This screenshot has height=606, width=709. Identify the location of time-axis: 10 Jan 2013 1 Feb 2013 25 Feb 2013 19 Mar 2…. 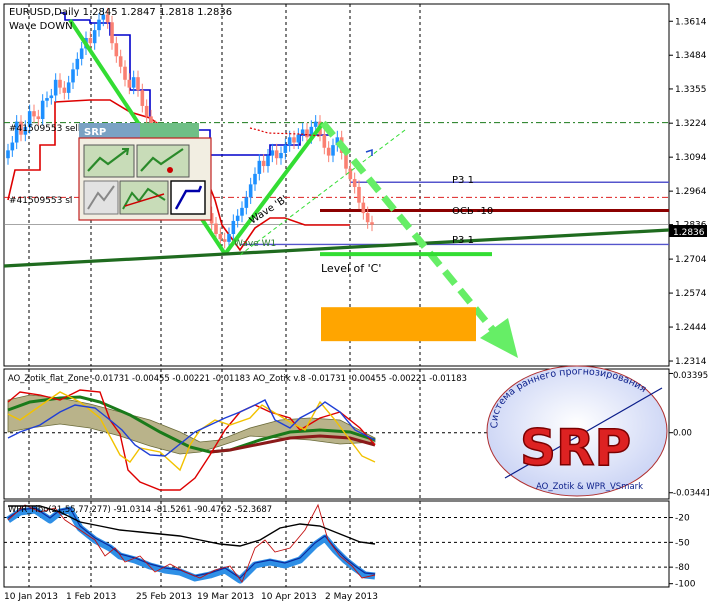
(191, 597).